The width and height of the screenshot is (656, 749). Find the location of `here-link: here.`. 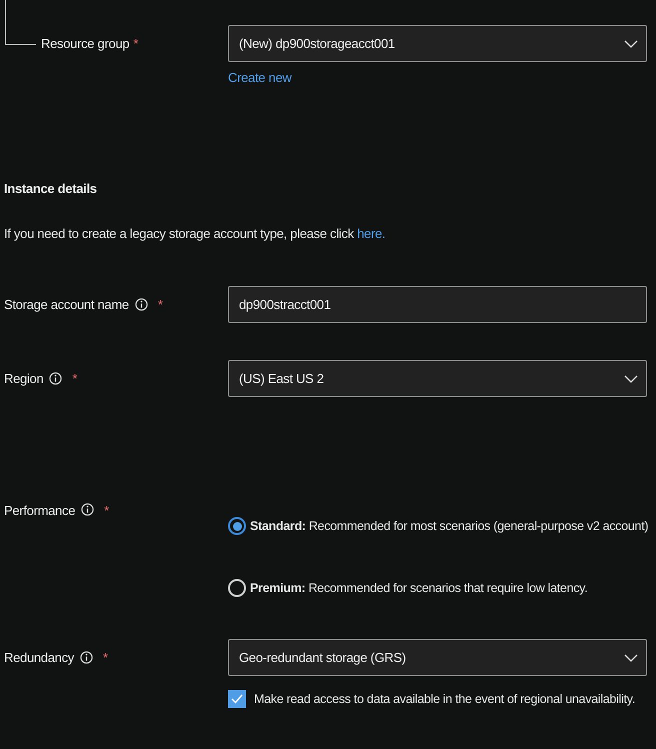

here-link: here. is located at coordinates (371, 233).